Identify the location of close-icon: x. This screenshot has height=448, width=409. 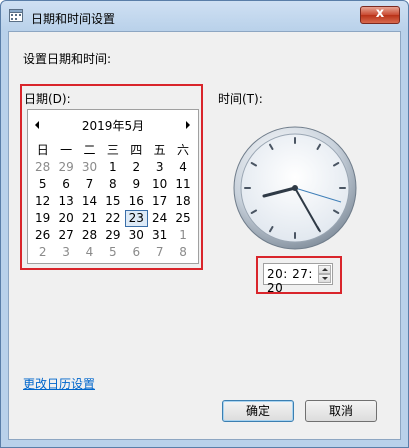
(380, 13).